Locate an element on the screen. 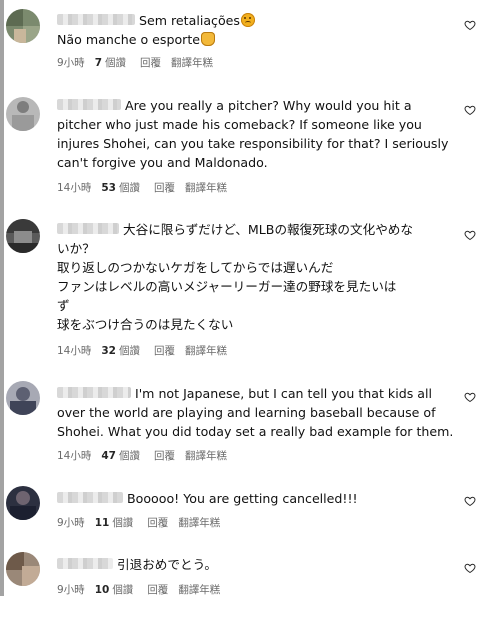  comment-text: Booooo! You are getting cancelled!!! is located at coordinates (242, 498).